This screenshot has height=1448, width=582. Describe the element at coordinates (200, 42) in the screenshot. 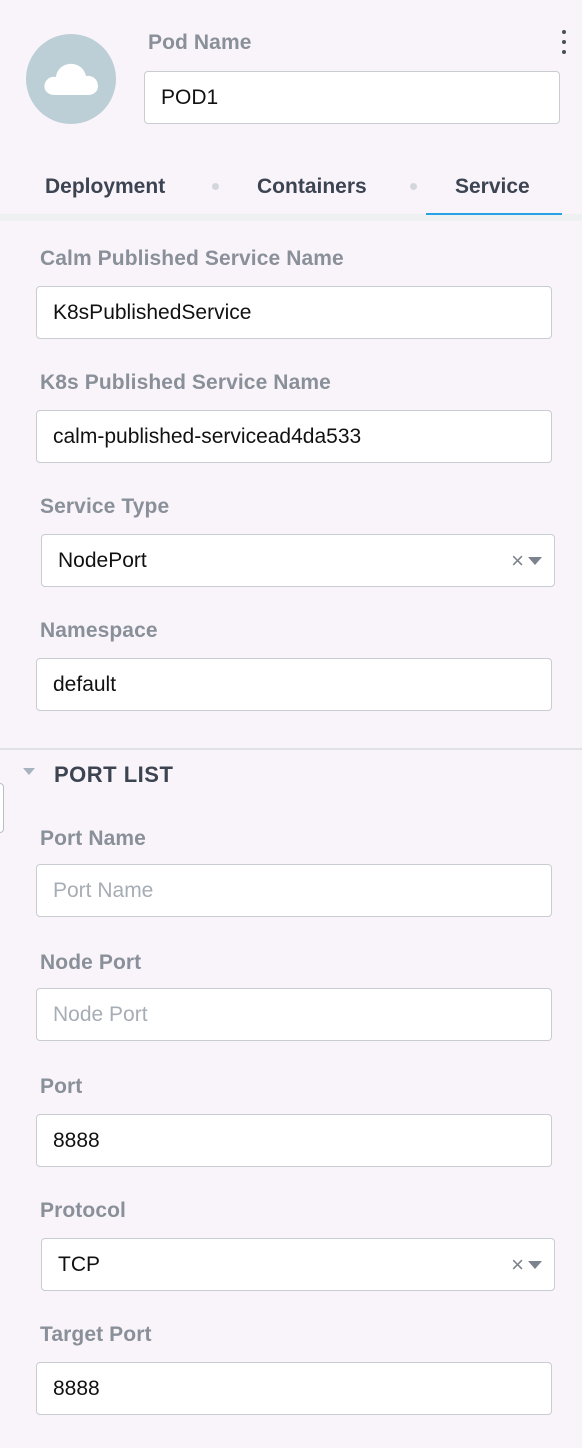

I see `pod-name-label: Pod Name` at that location.